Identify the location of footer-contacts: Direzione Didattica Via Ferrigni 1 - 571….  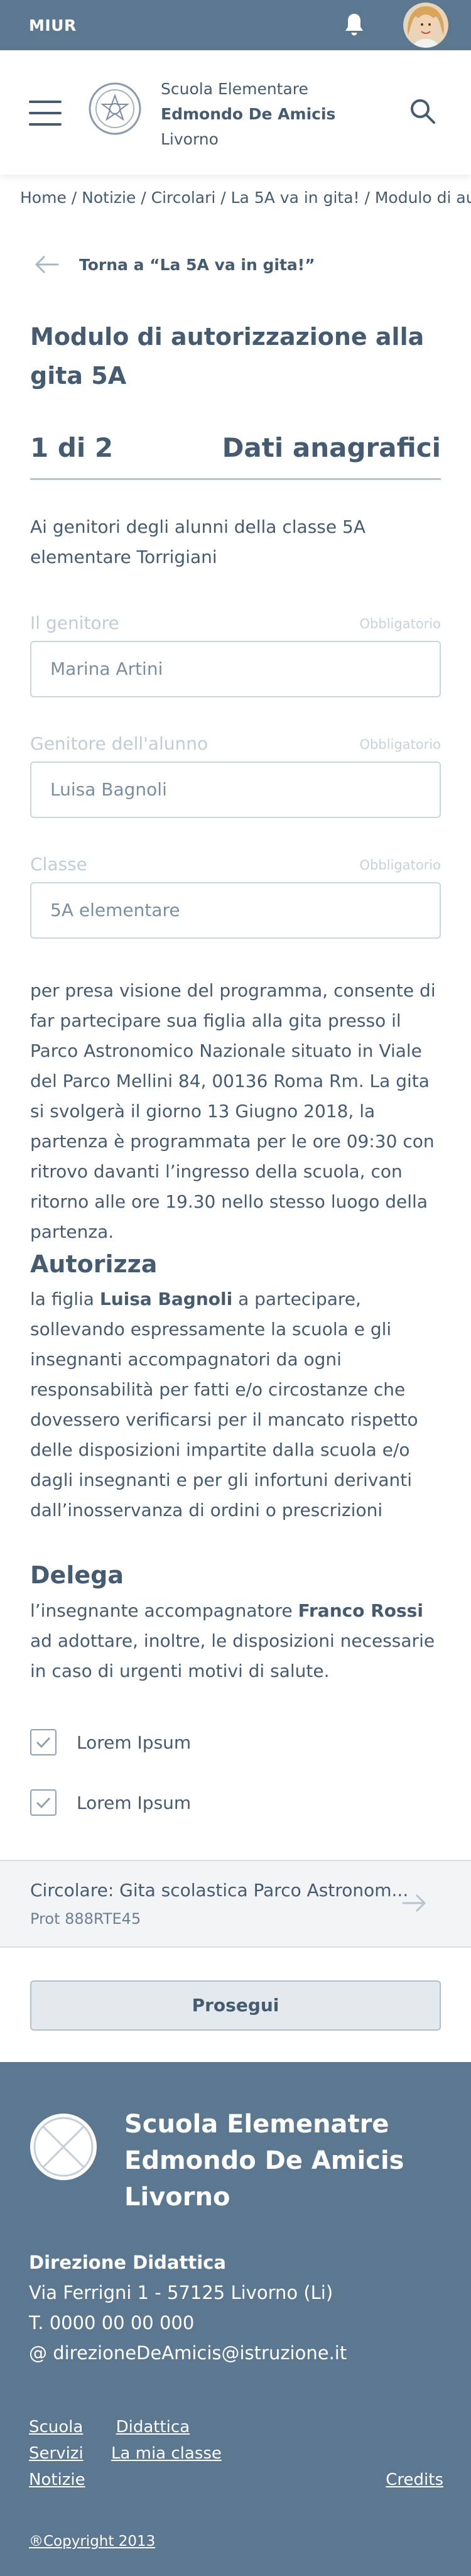
(188, 2307).